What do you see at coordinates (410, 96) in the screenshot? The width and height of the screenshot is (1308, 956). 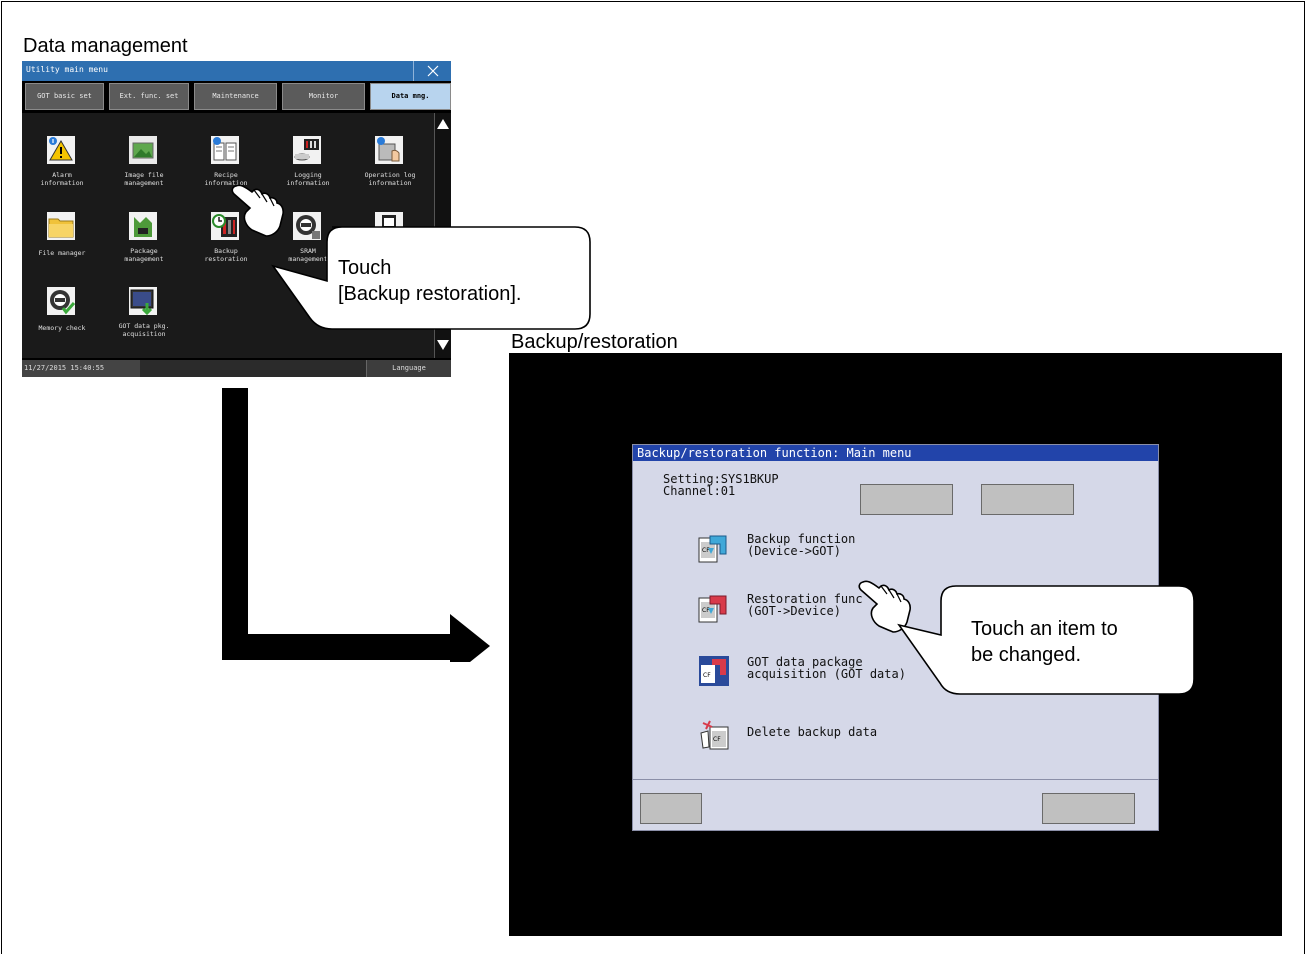 I see `tab-data-mng: Data mng.` at bounding box center [410, 96].